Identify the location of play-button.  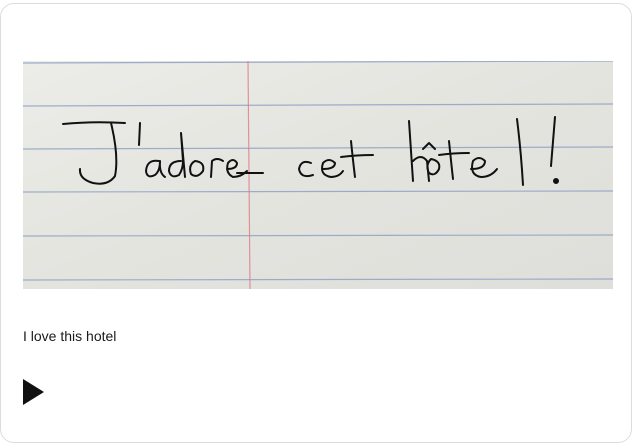
(33, 392).